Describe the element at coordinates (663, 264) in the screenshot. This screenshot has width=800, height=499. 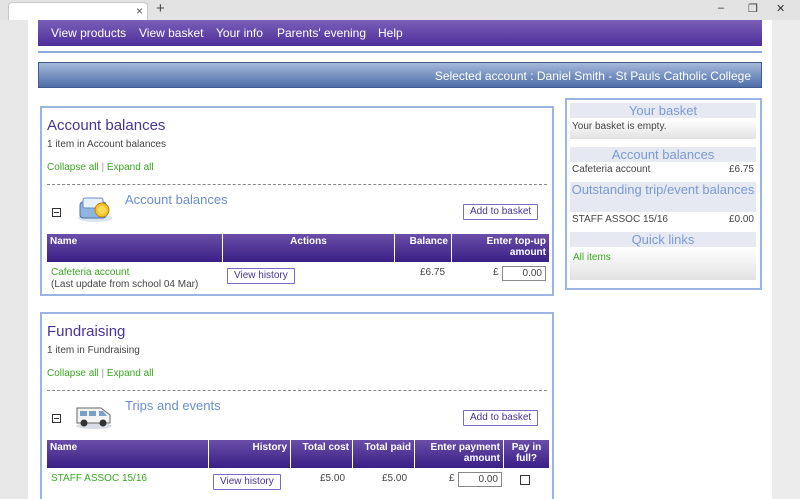
I see `quick-links-box: All items` at that location.